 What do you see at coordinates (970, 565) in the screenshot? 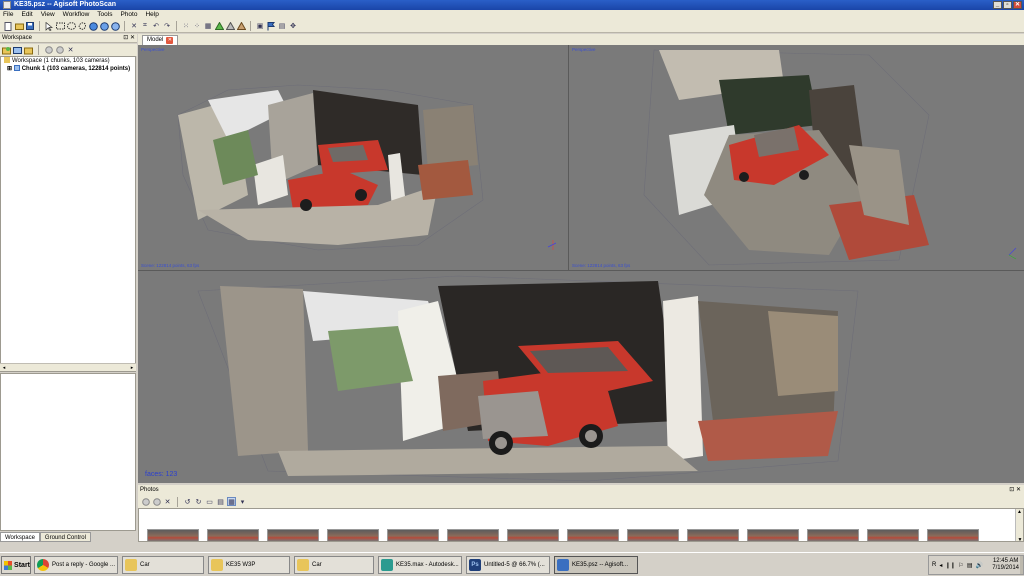
I see `tray-monitor-icon: ▤` at bounding box center [970, 565].